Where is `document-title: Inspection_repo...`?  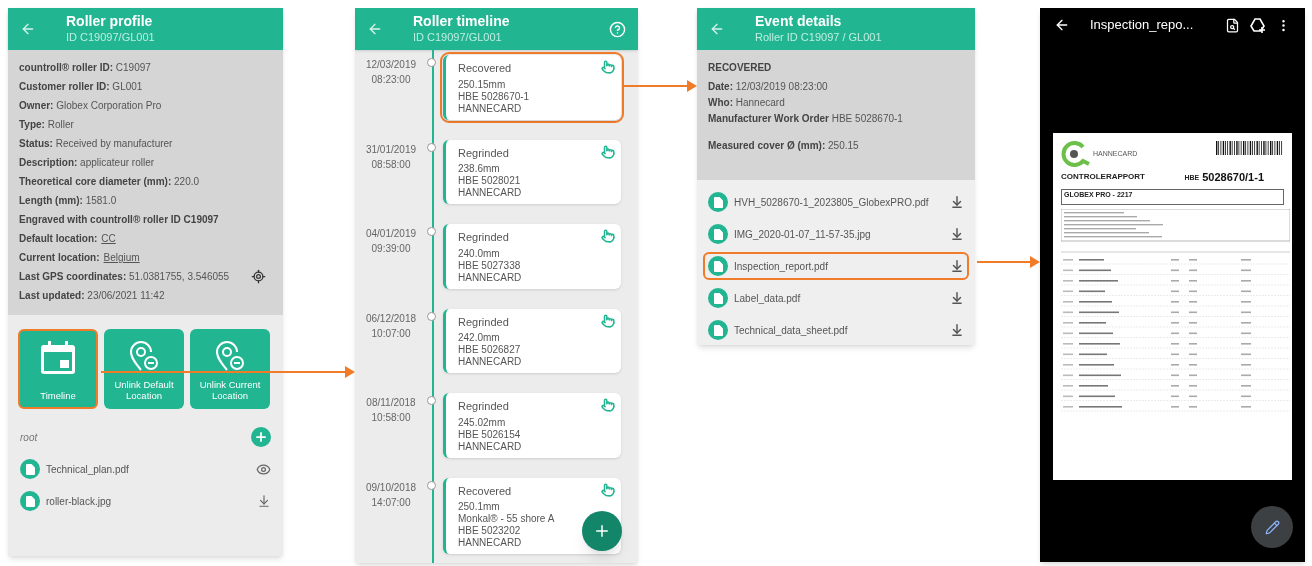 document-title: Inspection_repo... is located at coordinates (1142, 25).